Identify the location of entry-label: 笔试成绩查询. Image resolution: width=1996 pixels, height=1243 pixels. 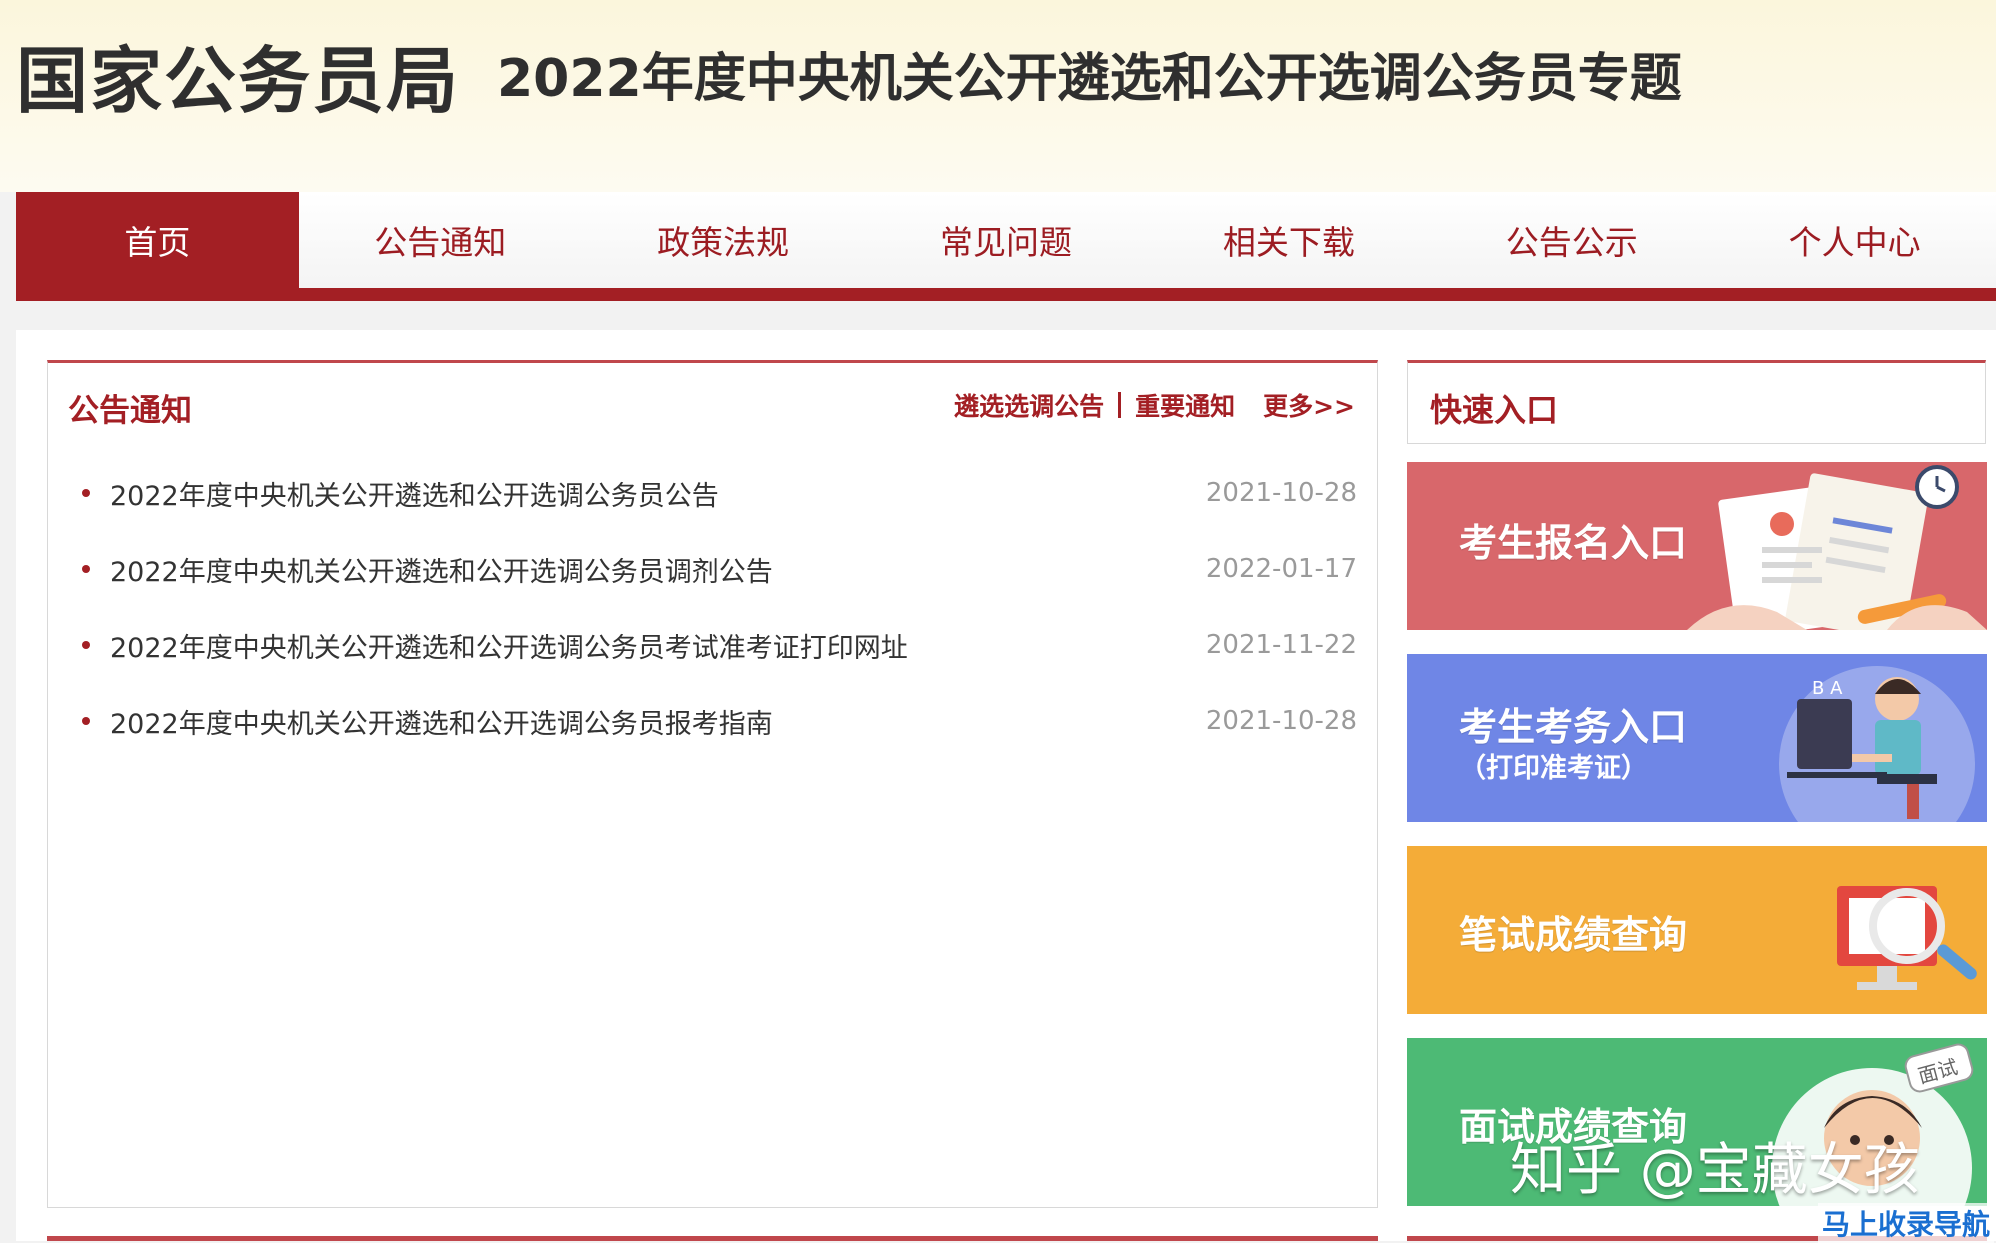
(1573, 935).